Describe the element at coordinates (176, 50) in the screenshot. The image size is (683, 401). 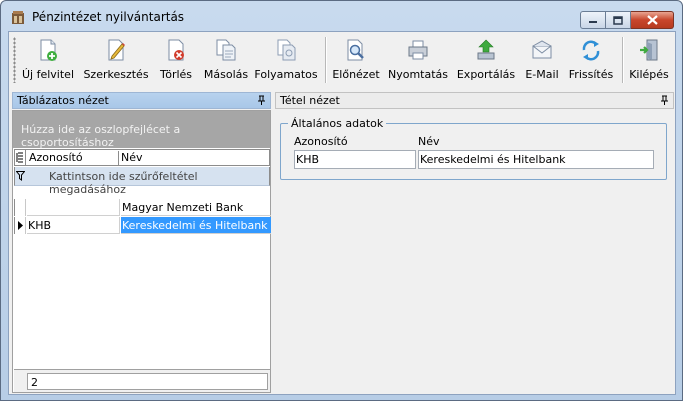
I see `delete-document-icon` at that location.